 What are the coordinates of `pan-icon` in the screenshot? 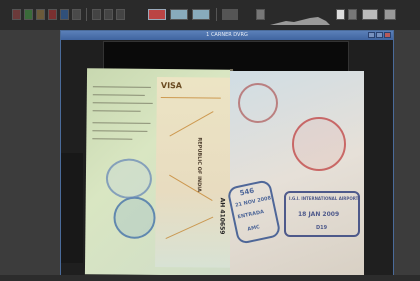 It's located at (108, 14).